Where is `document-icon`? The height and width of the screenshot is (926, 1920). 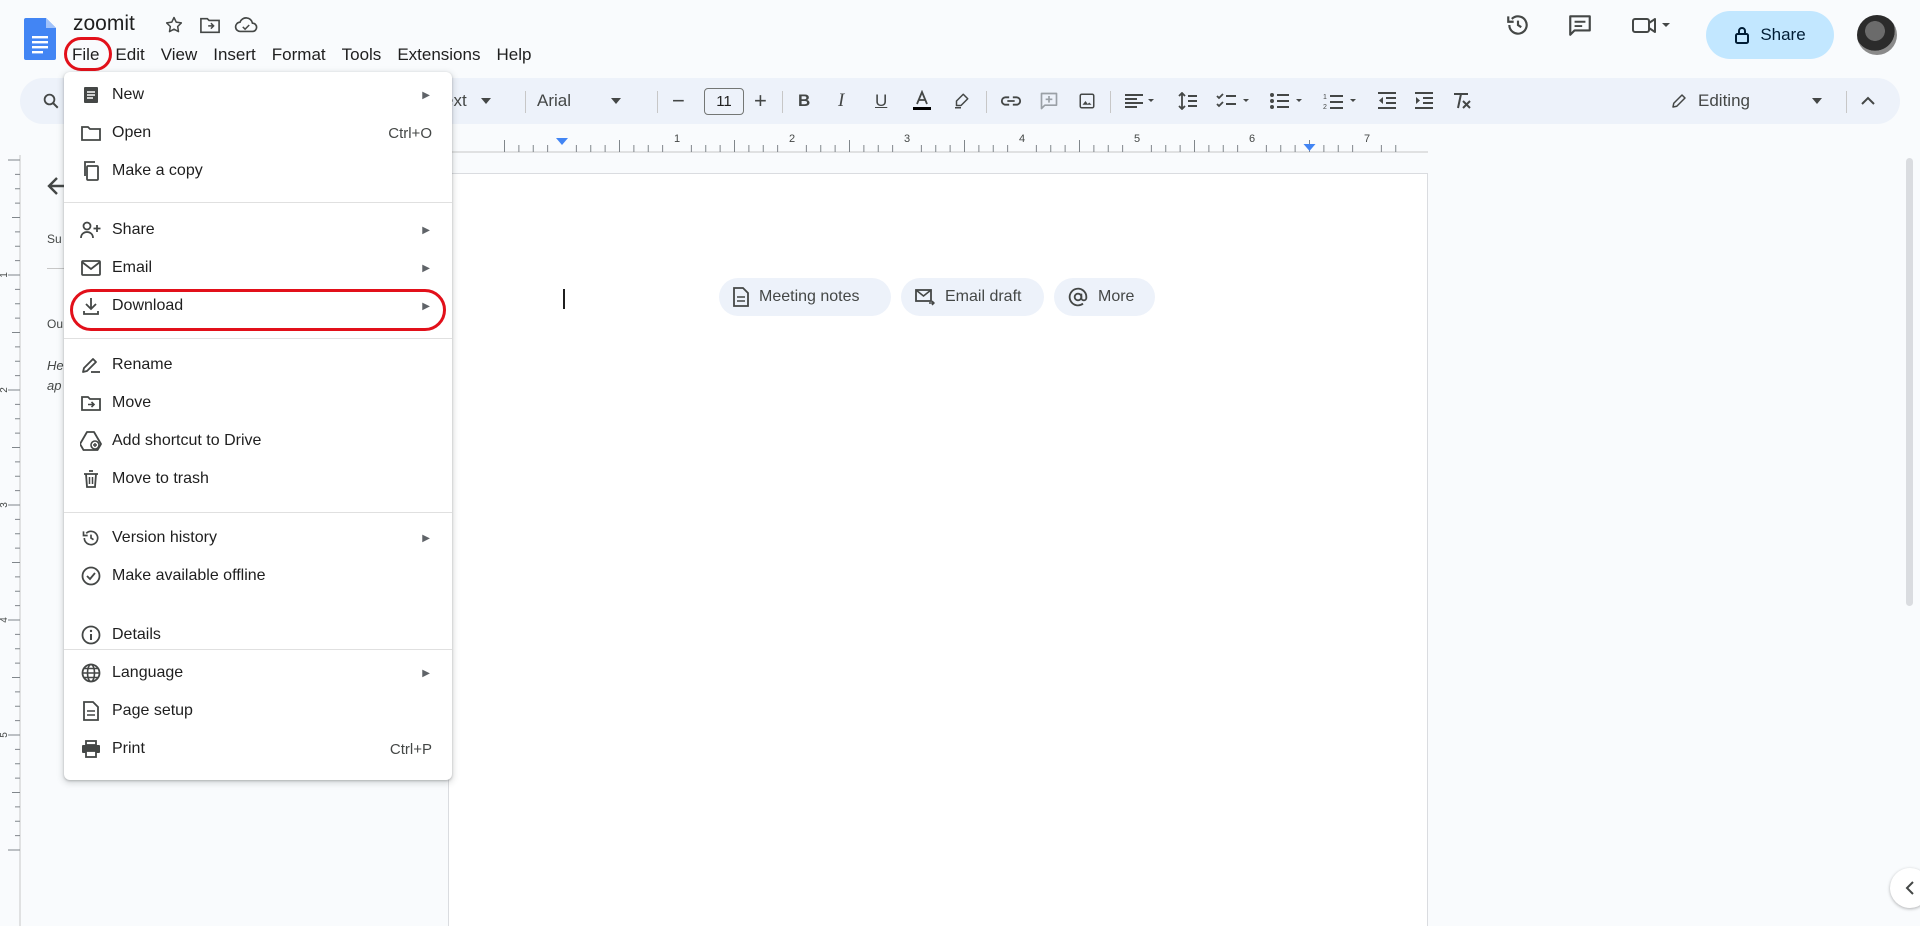 document-icon is located at coordinates (741, 297).